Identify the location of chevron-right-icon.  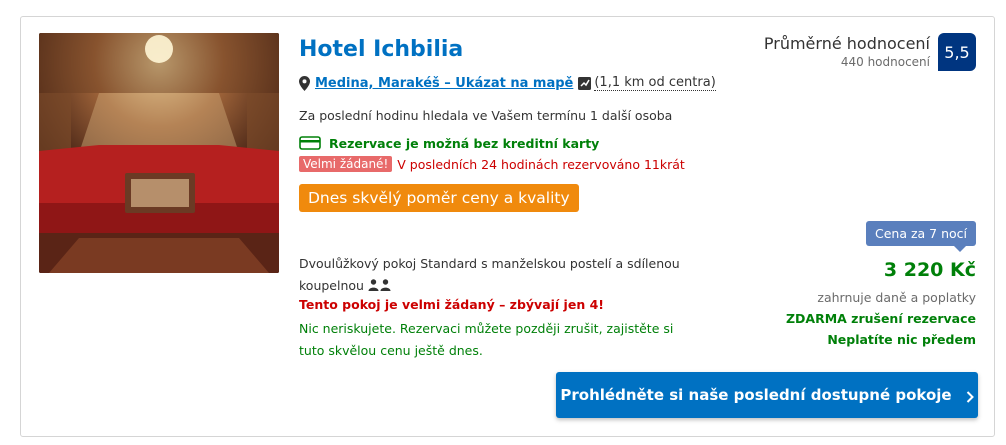
(970, 396).